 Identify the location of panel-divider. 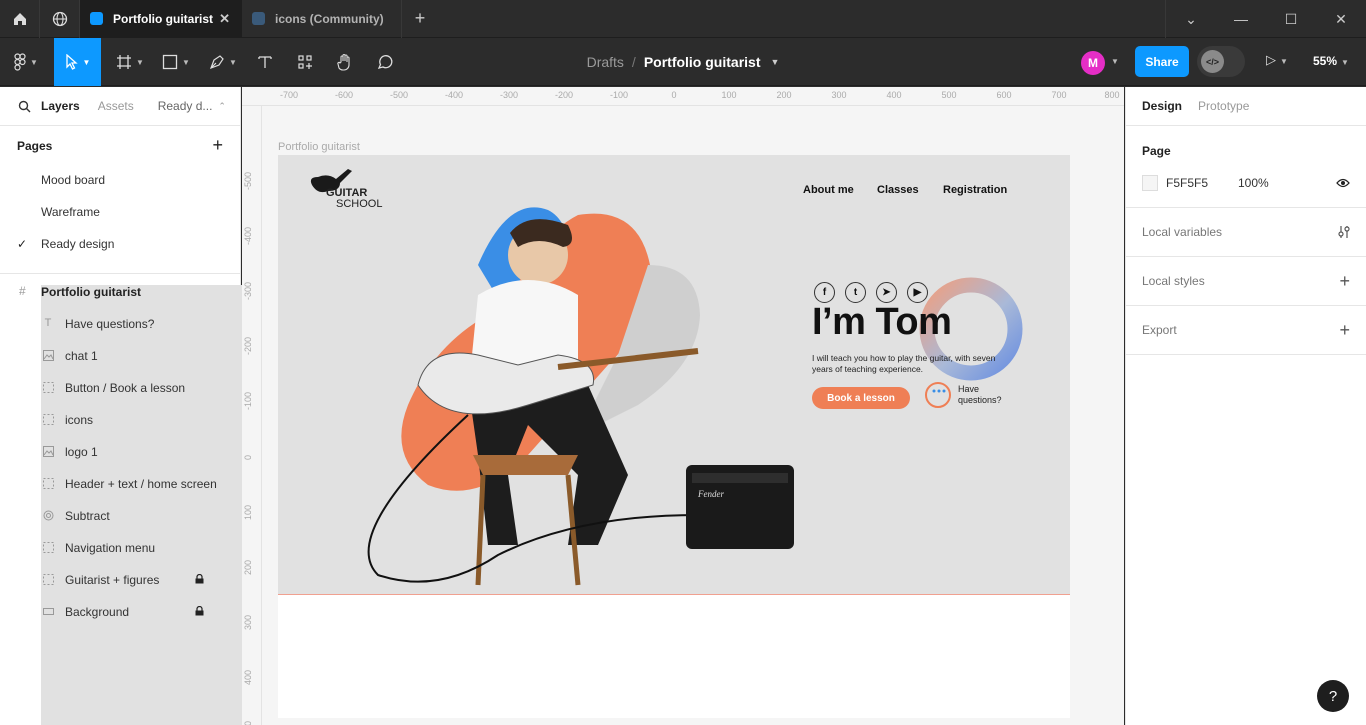
(1246, 305).